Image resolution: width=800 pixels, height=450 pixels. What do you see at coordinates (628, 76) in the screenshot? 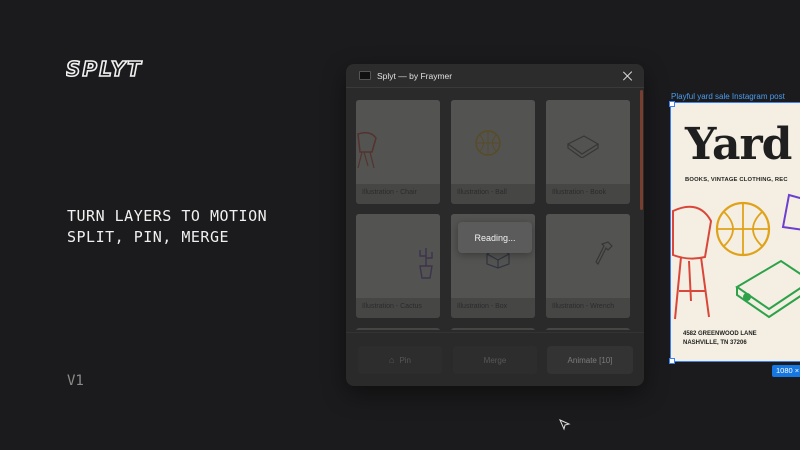
I see `close-icon` at bounding box center [628, 76].